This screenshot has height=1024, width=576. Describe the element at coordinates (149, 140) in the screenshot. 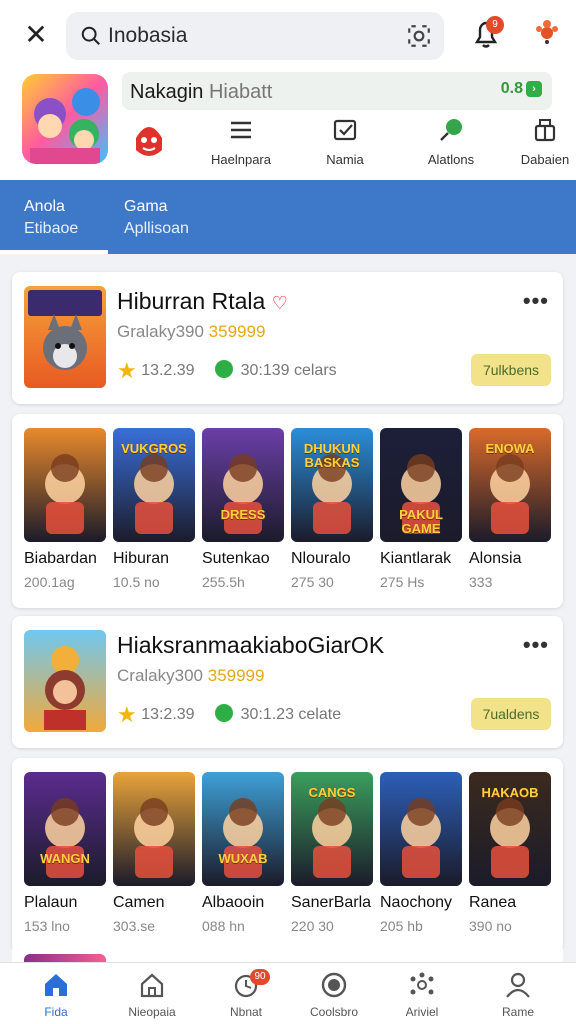

I see `red-mascot-icon` at that location.